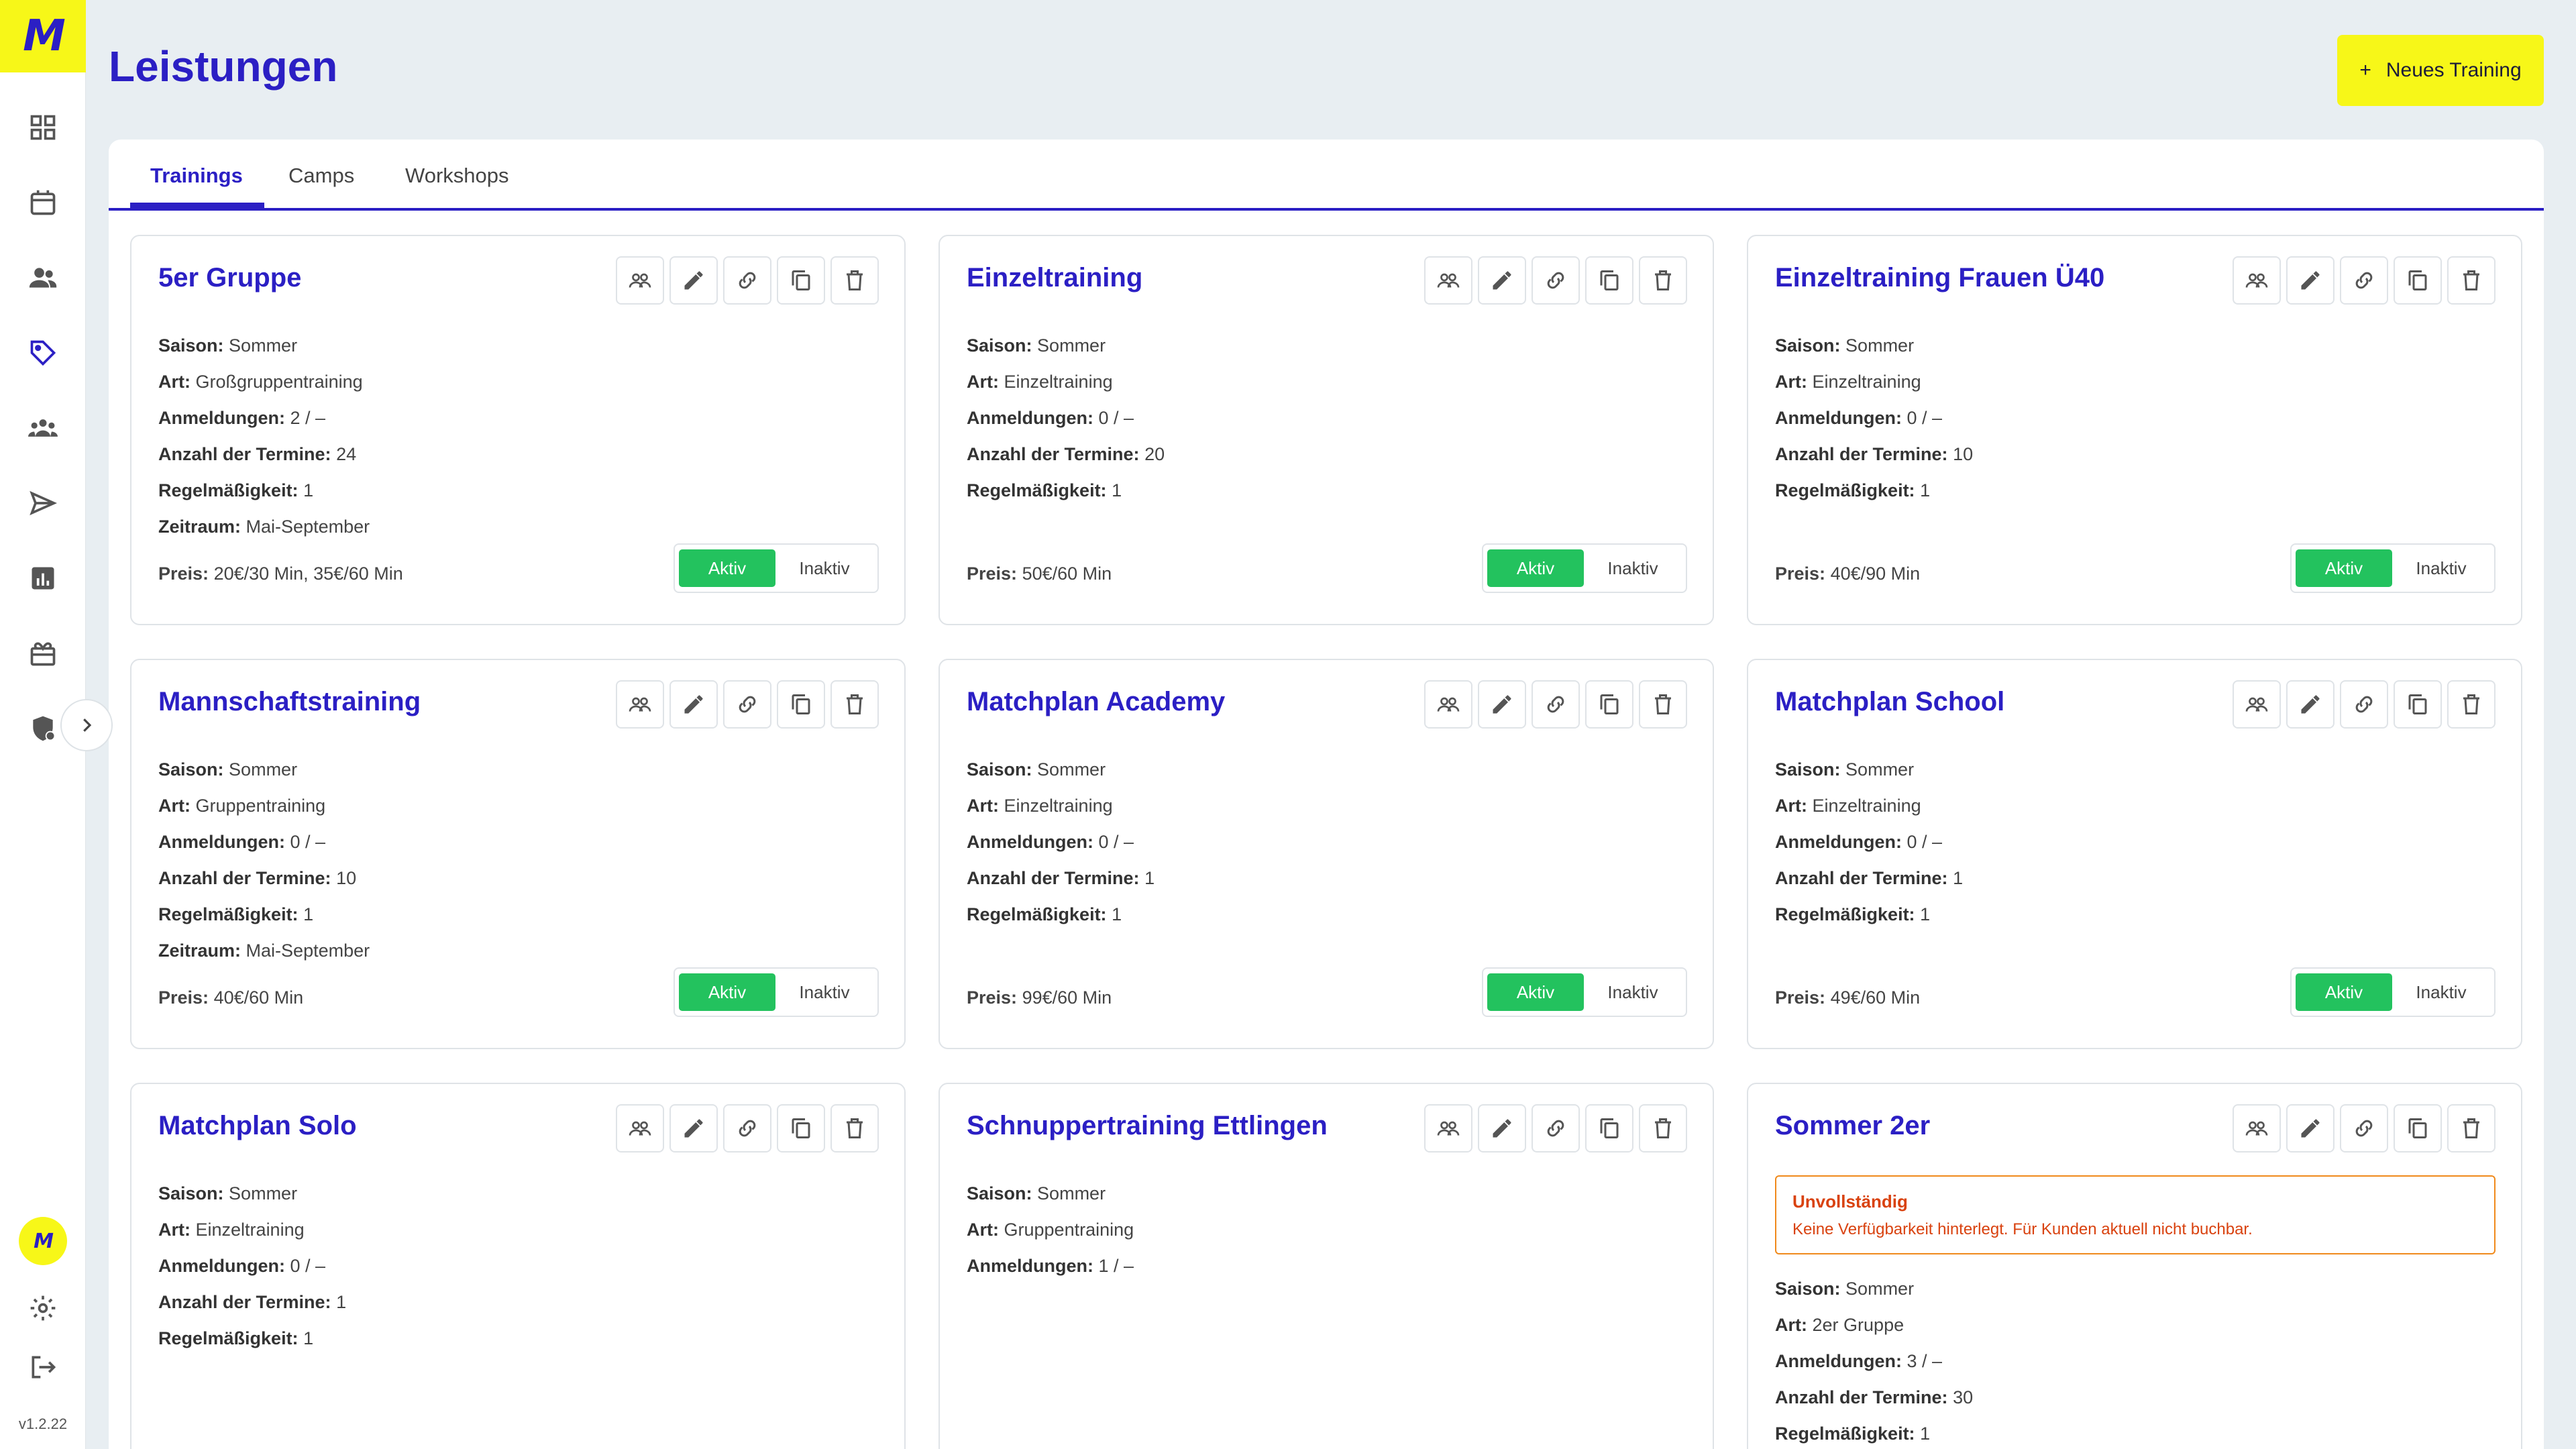 Image resolution: width=2576 pixels, height=1449 pixels. What do you see at coordinates (1890, 701) in the screenshot?
I see `card-title: Matchplan School` at bounding box center [1890, 701].